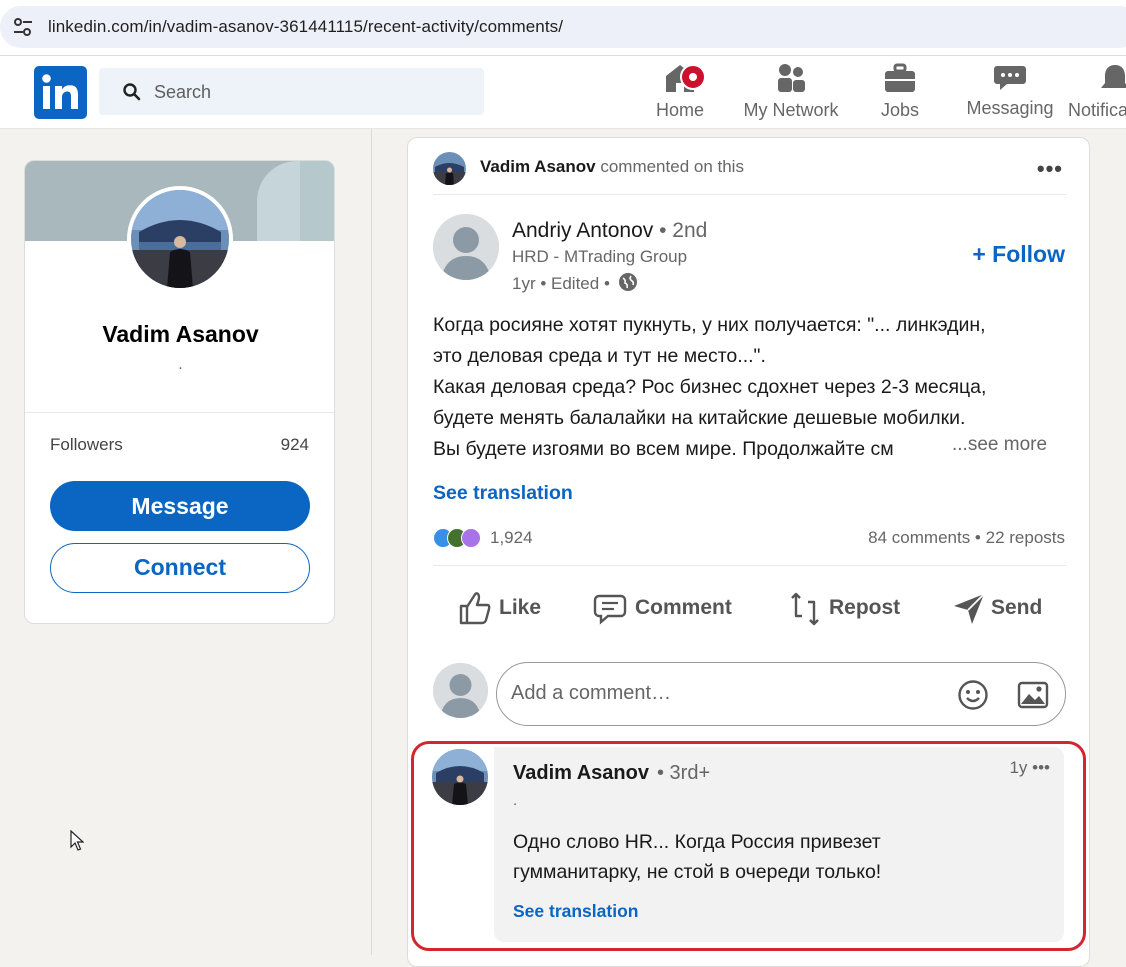 The height and width of the screenshot is (967, 1126). Describe the element at coordinates (791, 78) in the screenshot. I see `people-icon` at that location.